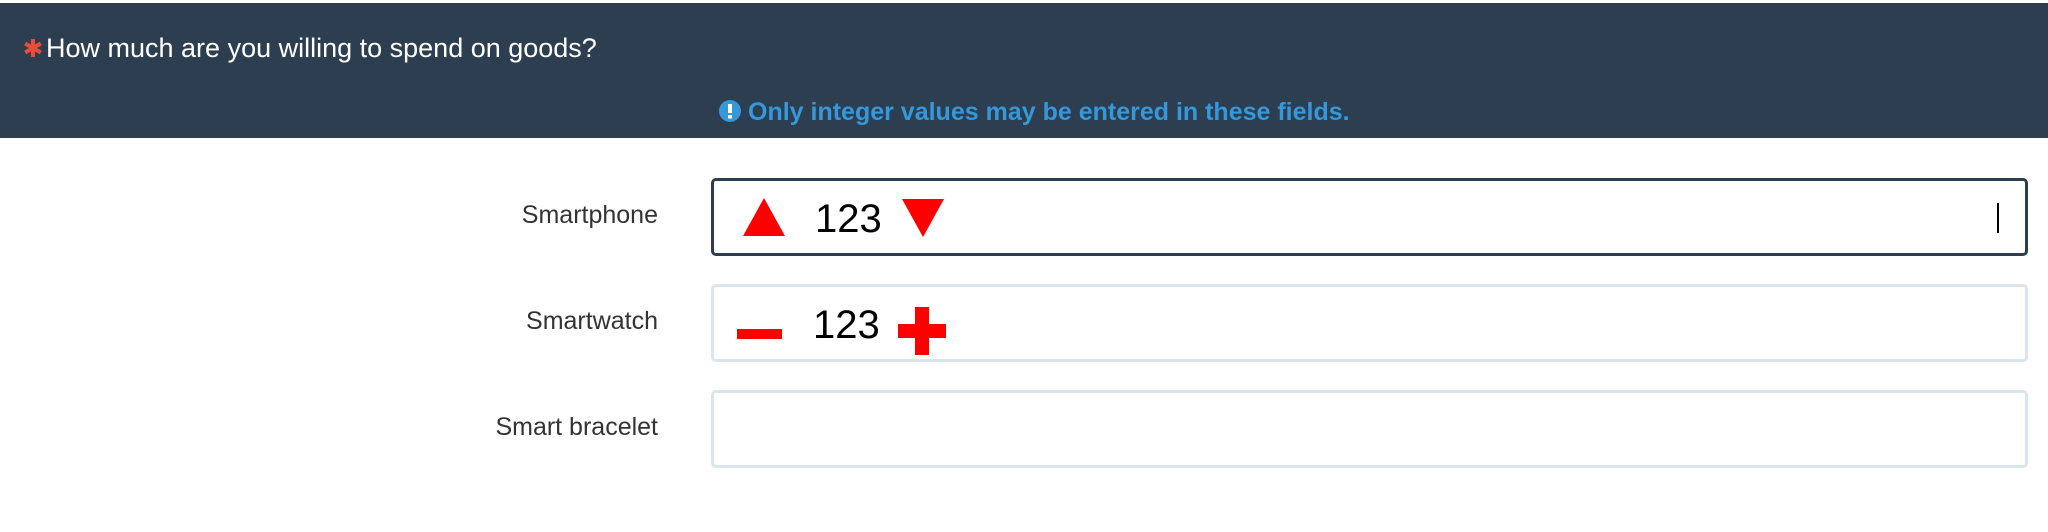  Describe the element at coordinates (848, 219) in the screenshot. I see `smartphone-value: 123` at that location.